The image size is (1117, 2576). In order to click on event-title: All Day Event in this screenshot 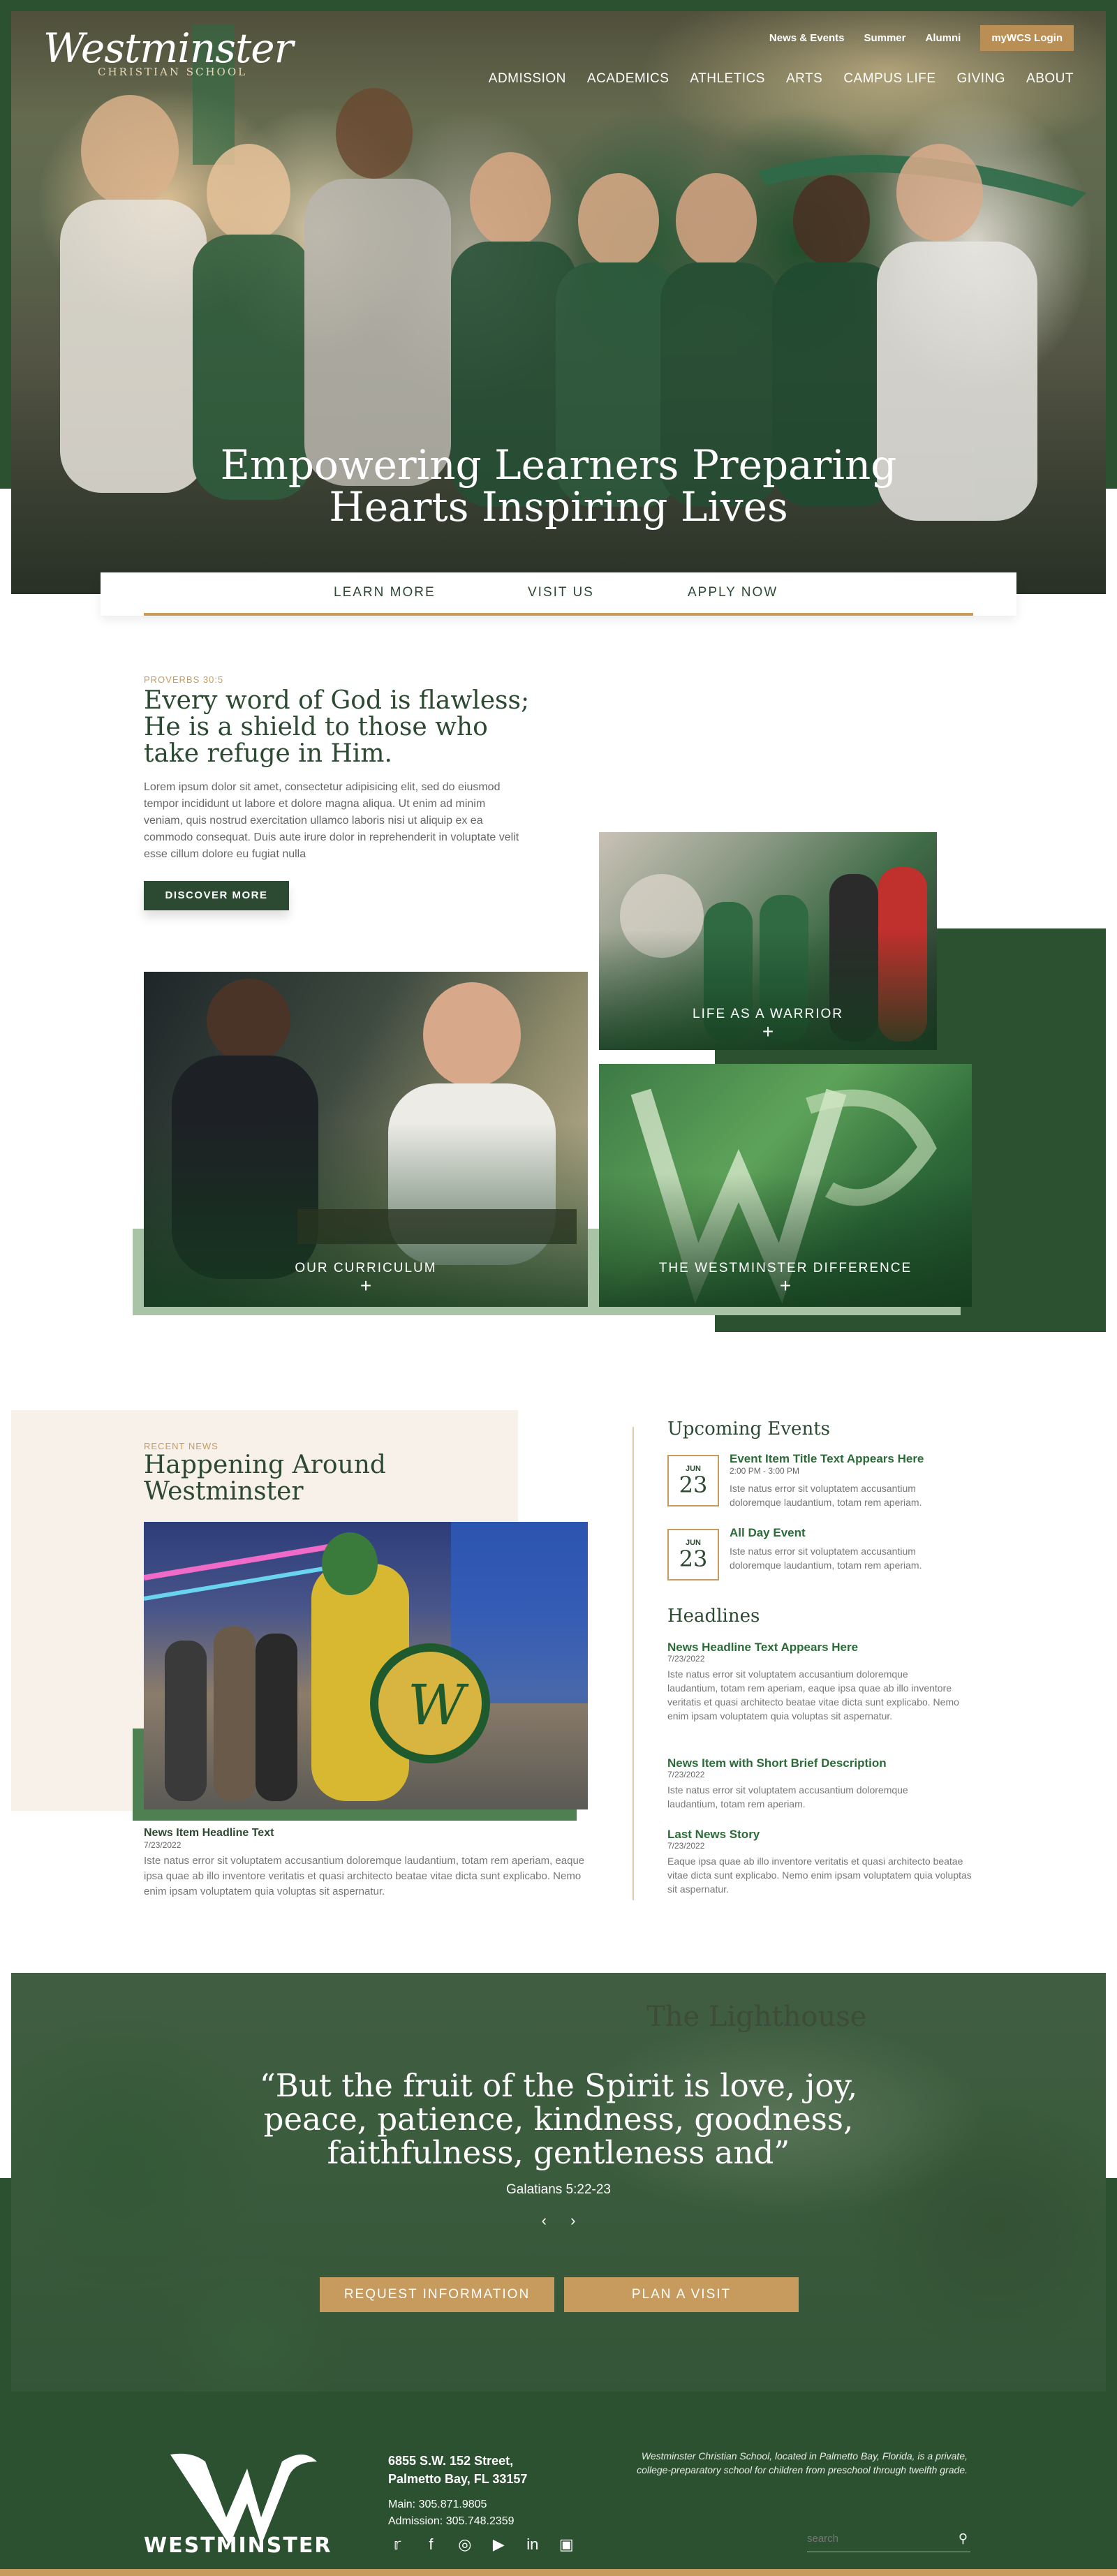, I will do `click(768, 1533)`.